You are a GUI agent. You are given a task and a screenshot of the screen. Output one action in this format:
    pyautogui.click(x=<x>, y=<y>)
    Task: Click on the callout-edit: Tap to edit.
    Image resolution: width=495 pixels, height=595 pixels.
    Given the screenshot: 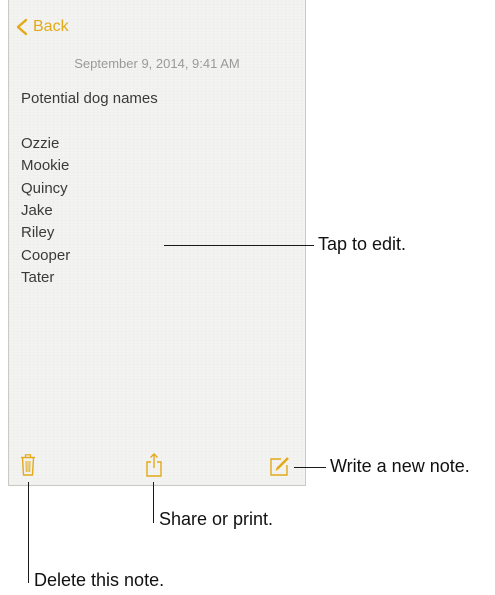 What is the action you would take?
    pyautogui.click(x=362, y=244)
    